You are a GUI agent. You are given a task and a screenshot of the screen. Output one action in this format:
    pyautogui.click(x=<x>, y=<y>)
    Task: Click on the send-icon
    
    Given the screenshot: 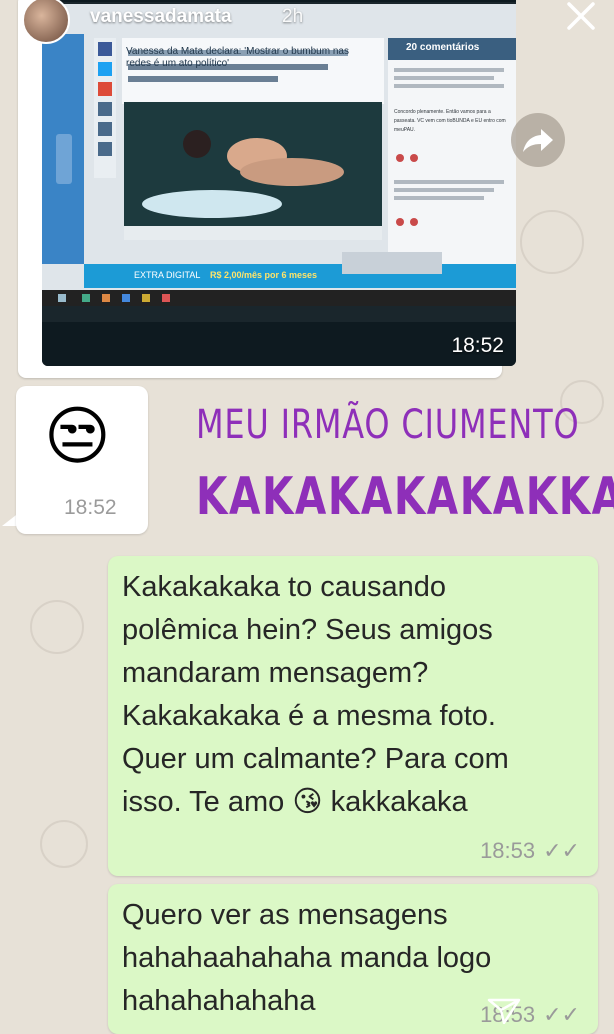 What is the action you would take?
    pyautogui.click(x=504, y=1010)
    